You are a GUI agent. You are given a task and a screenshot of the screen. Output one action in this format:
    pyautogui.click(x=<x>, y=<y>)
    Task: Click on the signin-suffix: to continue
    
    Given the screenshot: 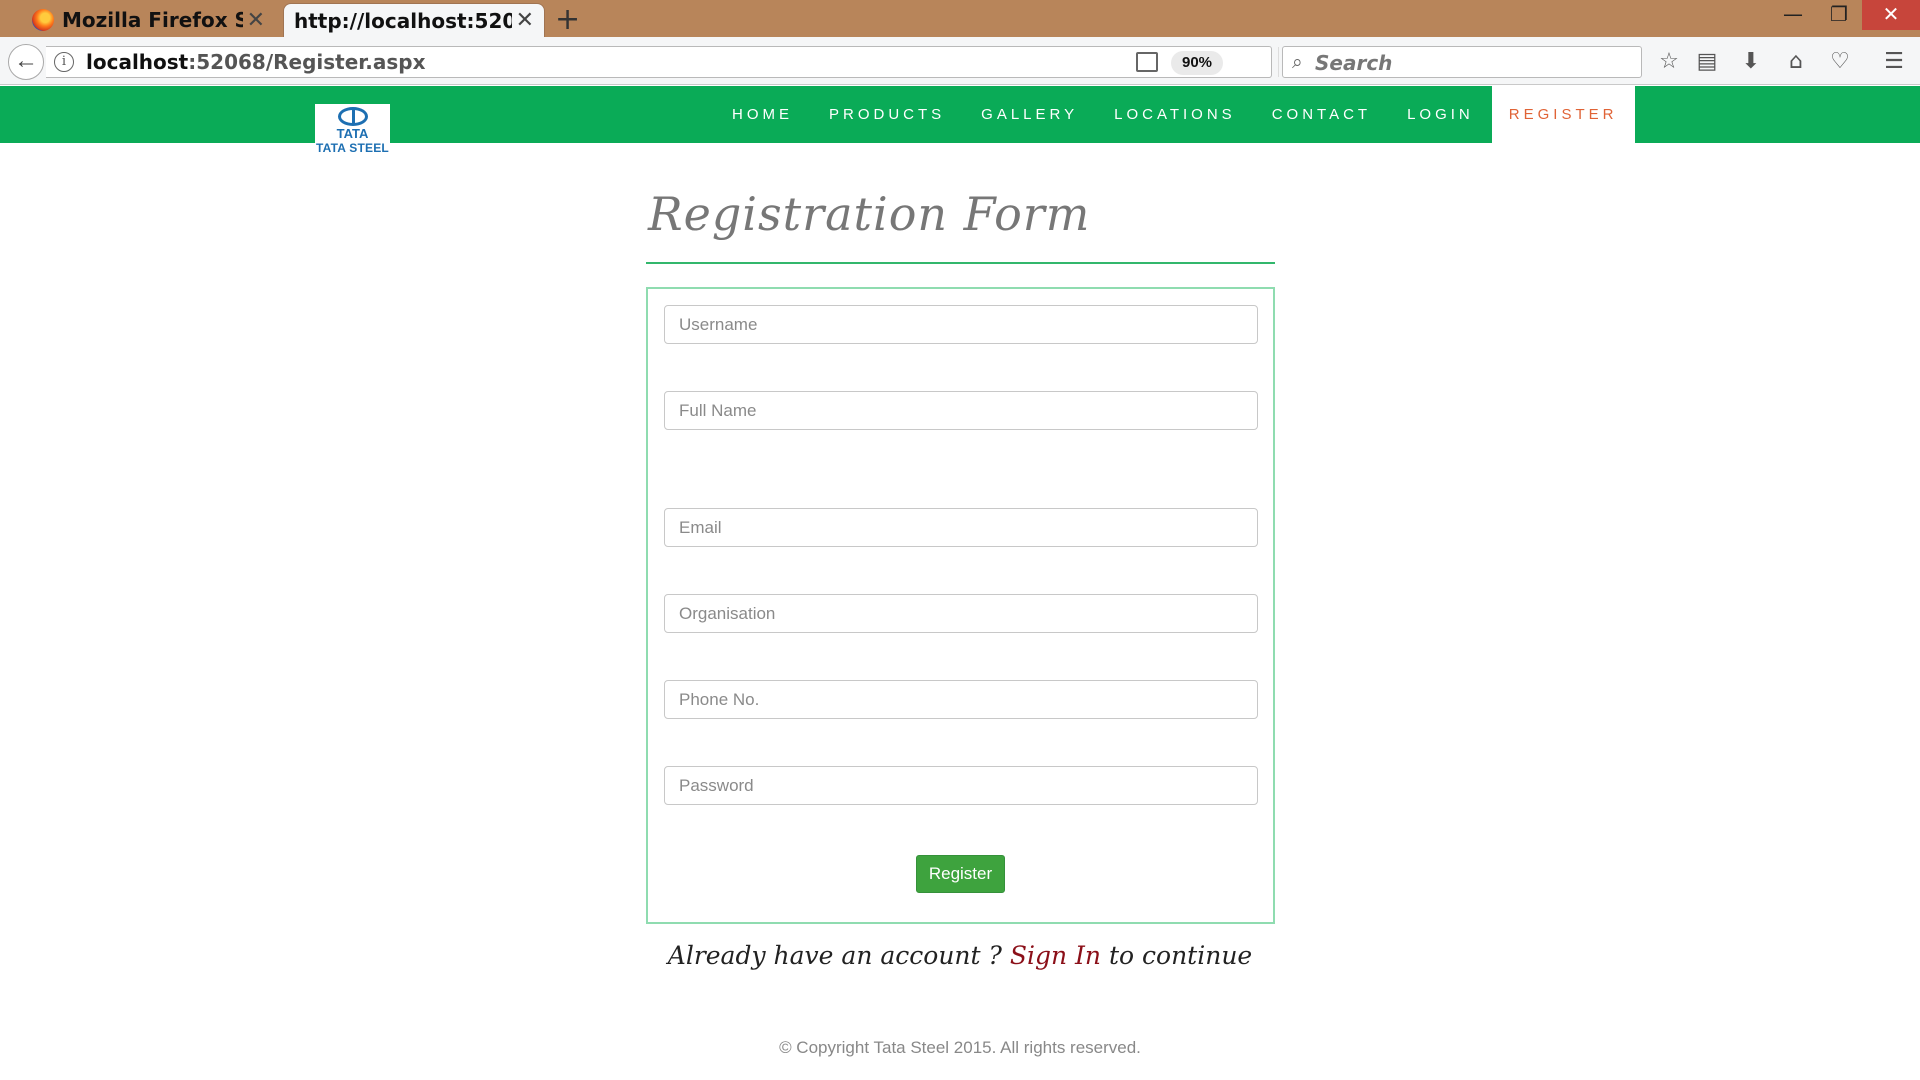 What is the action you would take?
    pyautogui.click(x=1177, y=955)
    